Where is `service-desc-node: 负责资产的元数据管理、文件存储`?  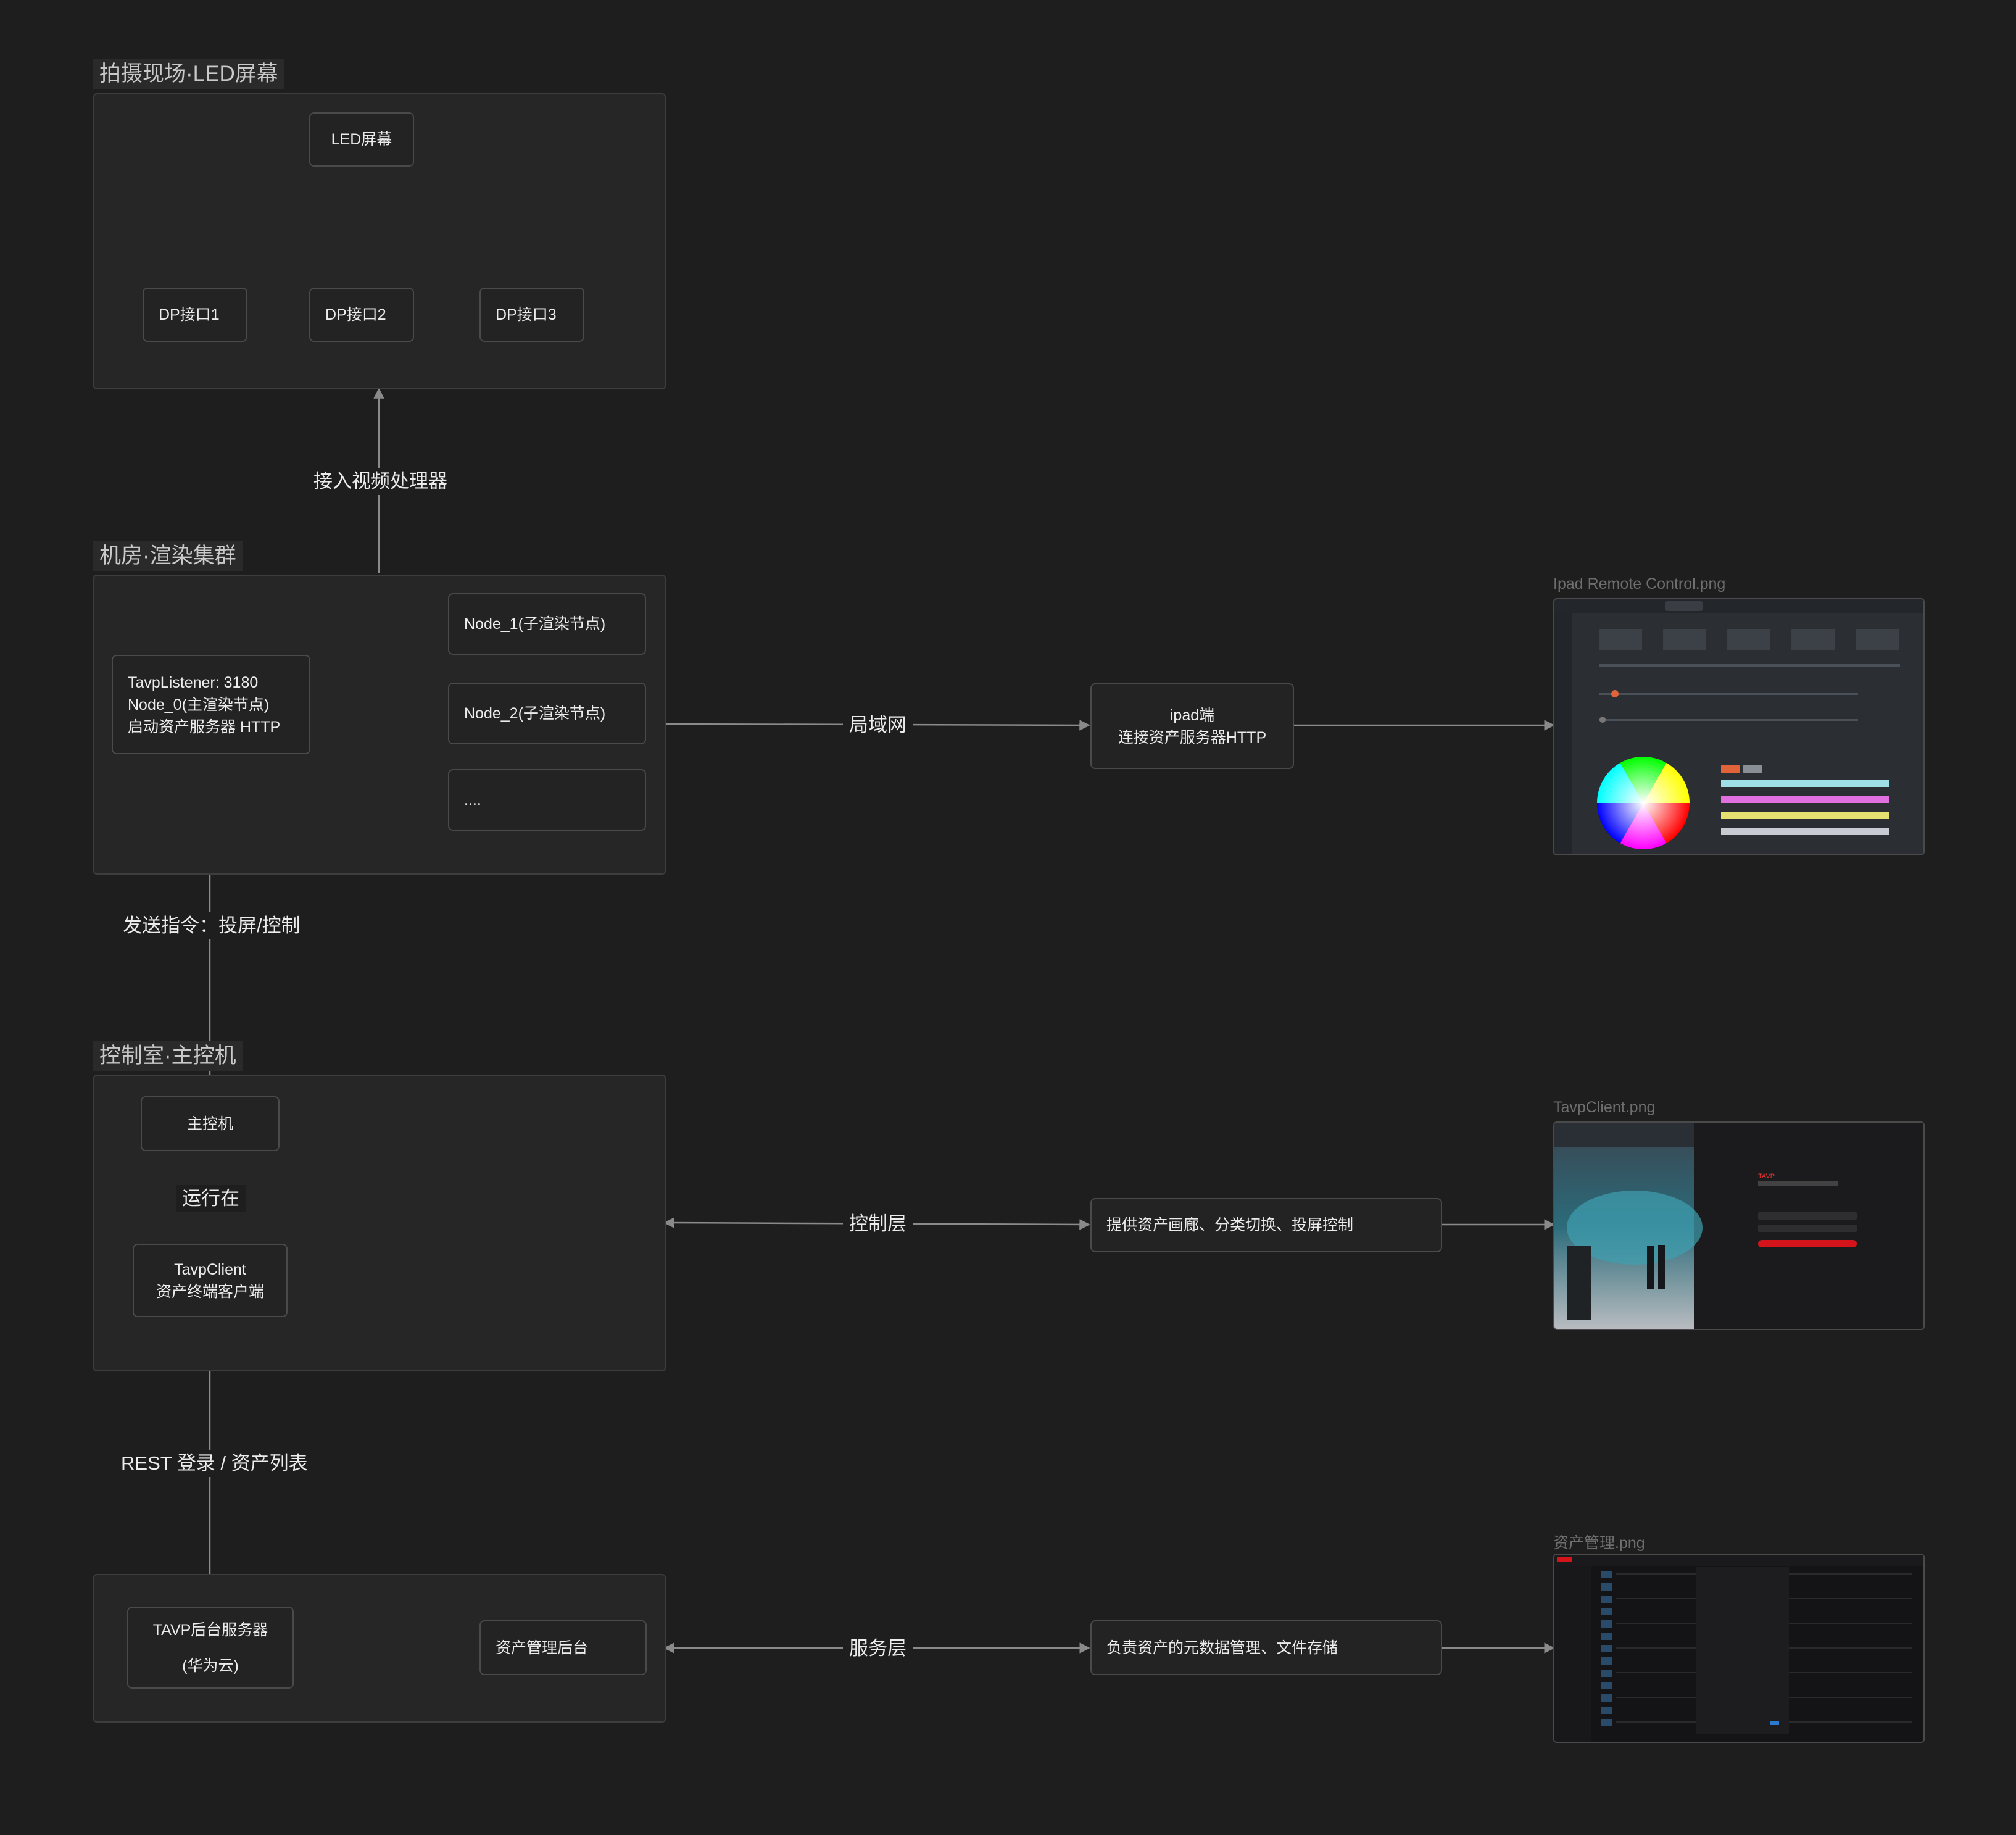 service-desc-node: 负责资产的元数据管理、文件存储 is located at coordinates (1266, 1648).